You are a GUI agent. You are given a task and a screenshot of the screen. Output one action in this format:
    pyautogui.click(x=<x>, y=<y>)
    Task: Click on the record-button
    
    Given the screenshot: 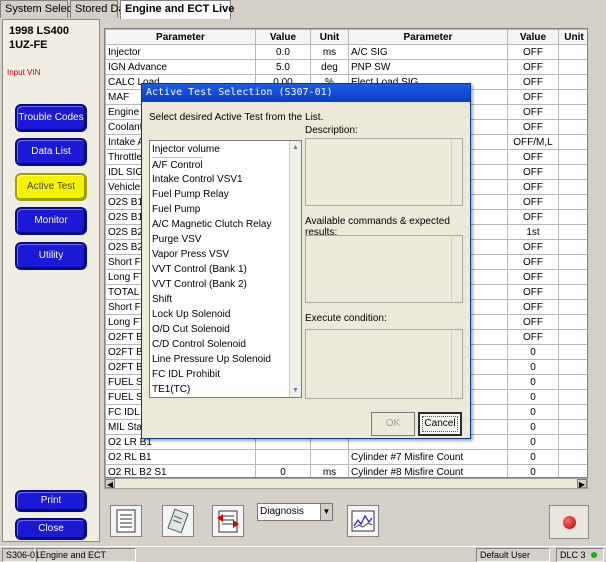 What is the action you would take?
    pyautogui.click(x=569, y=522)
    